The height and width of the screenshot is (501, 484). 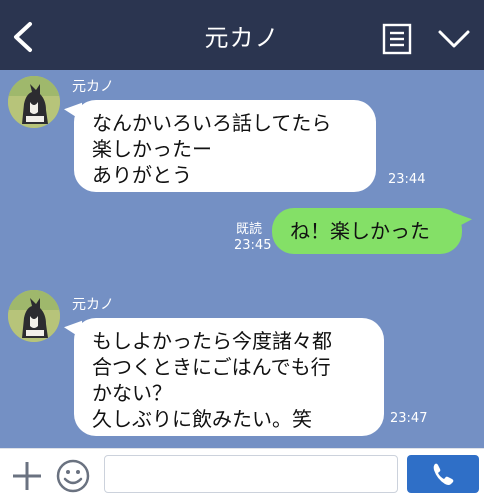 What do you see at coordinates (249, 229) in the screenshot?
I see `read-receipt: 既読` at bounding box center [249, 229].